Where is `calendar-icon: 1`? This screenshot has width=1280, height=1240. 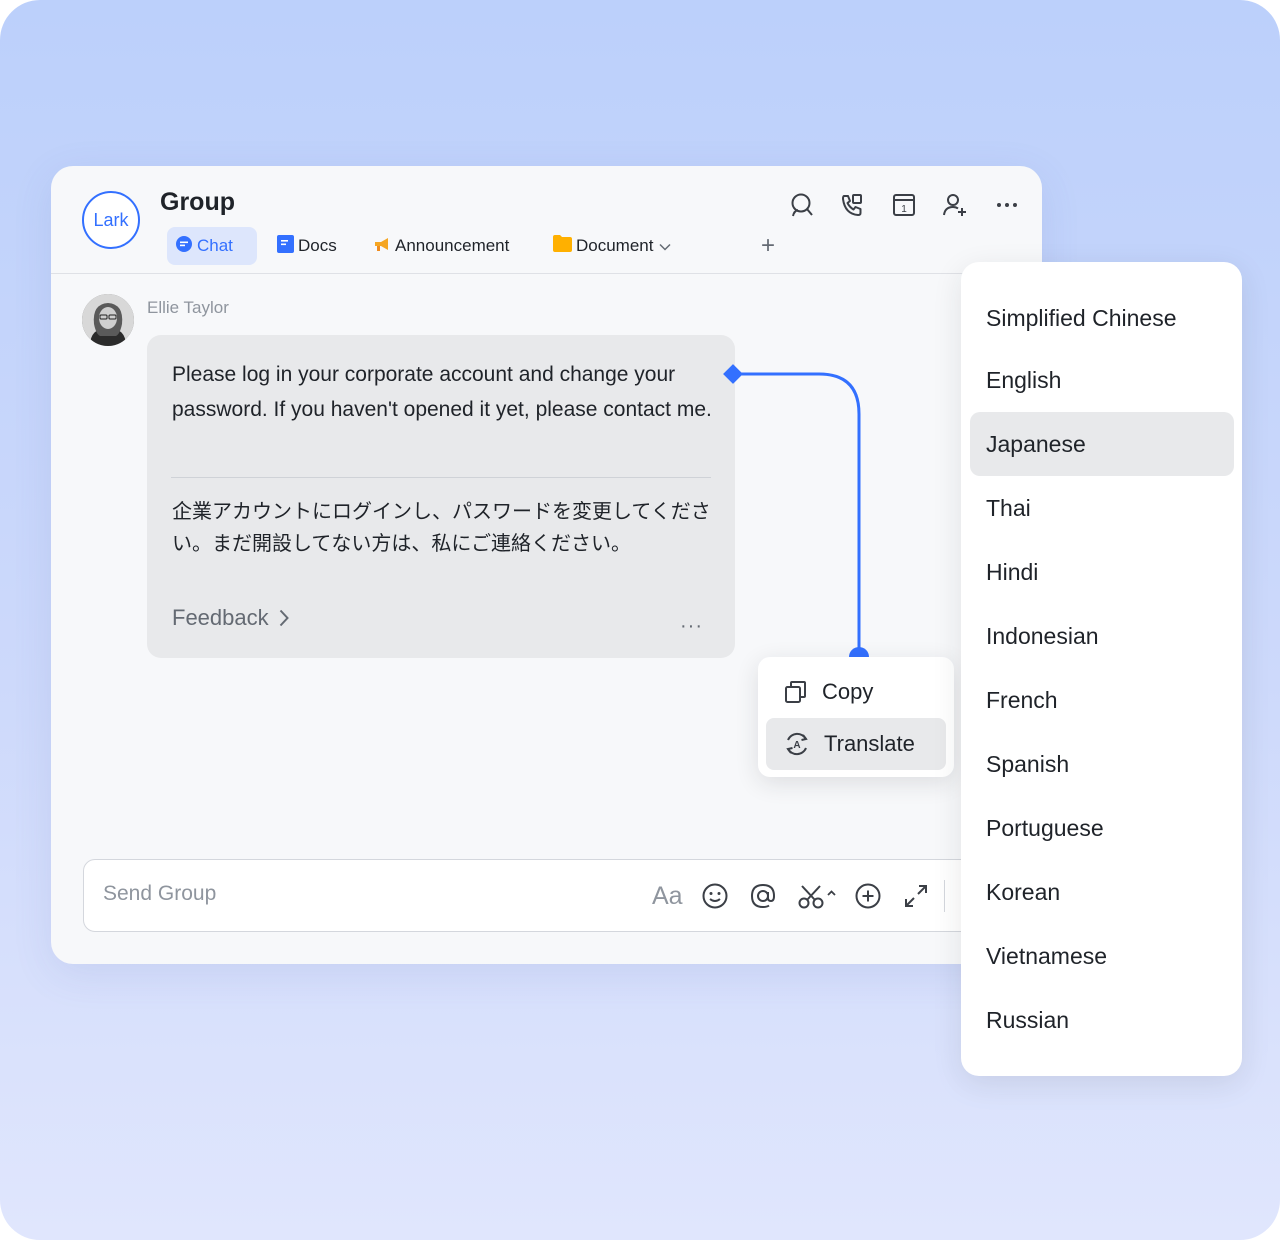 calendar-icon: 1 is located at coordinates (904, 205).